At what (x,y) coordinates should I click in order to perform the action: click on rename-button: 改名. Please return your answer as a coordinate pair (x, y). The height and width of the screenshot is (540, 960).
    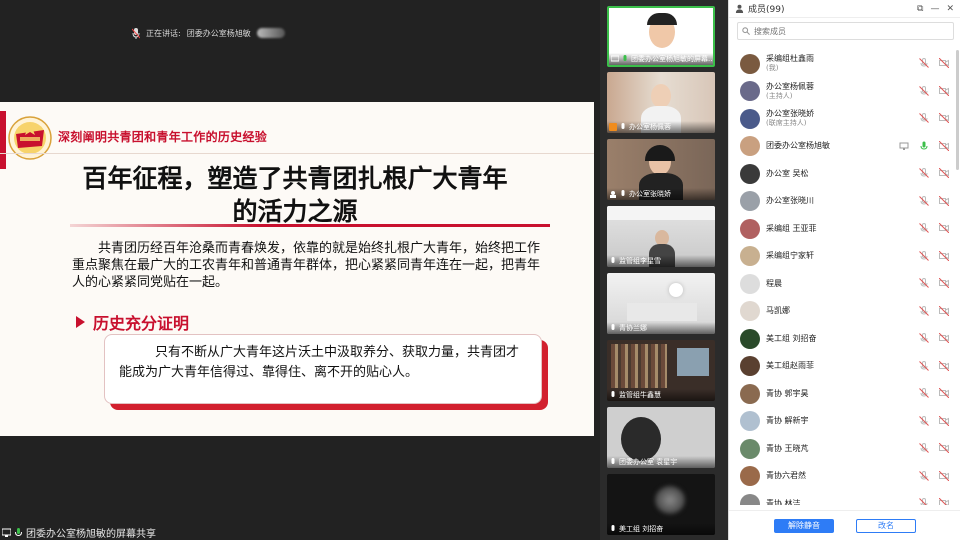
    Looking at the image, I should click on (886, 525).